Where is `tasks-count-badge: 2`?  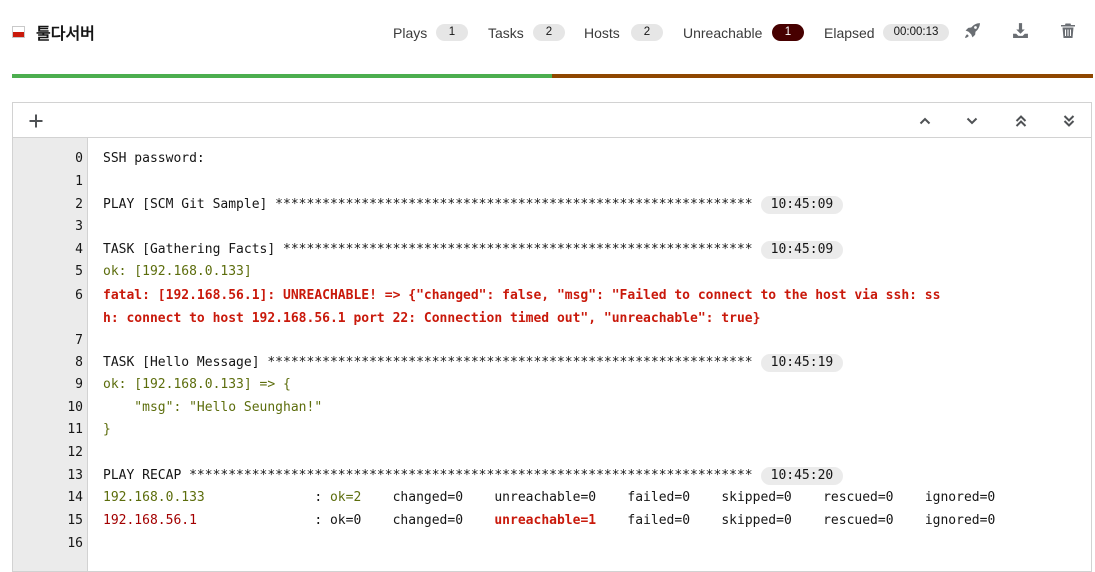 tasks-count-badge: 2 is located at coordinates (549, 32).